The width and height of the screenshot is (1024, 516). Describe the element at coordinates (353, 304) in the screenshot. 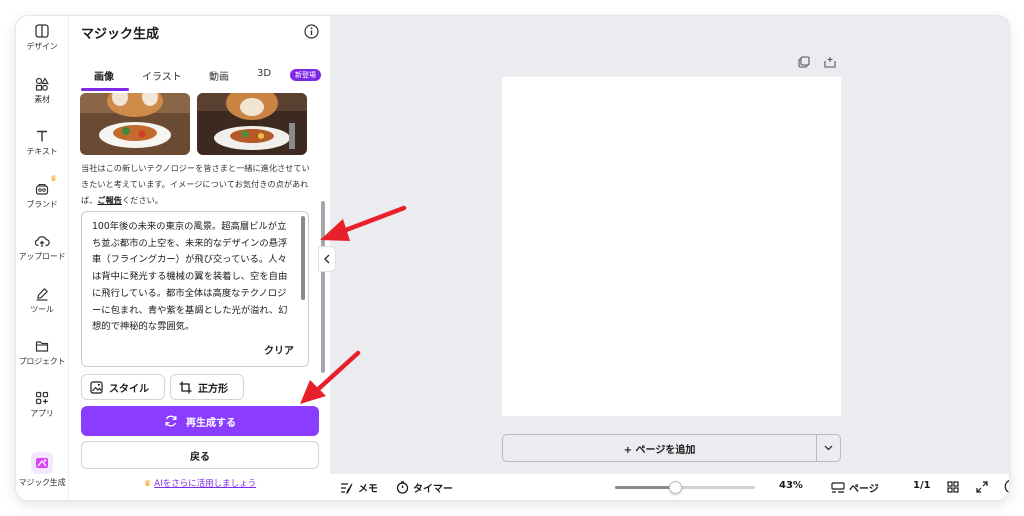

I see `annotation-arrows` at that location.